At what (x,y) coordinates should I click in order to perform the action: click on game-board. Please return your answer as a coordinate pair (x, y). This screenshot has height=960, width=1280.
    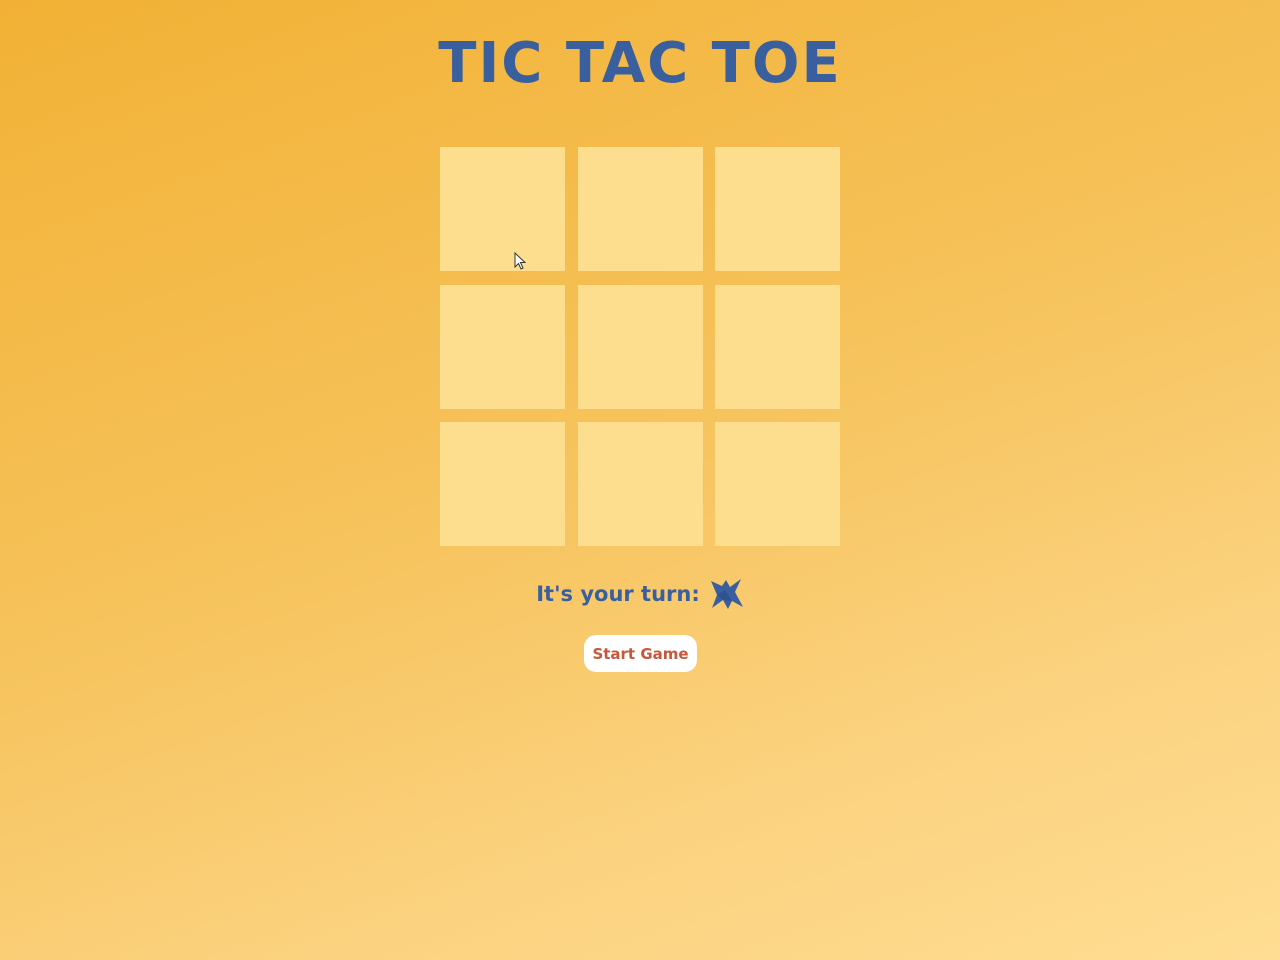
    Looking at the image, I should click on (640, 346).